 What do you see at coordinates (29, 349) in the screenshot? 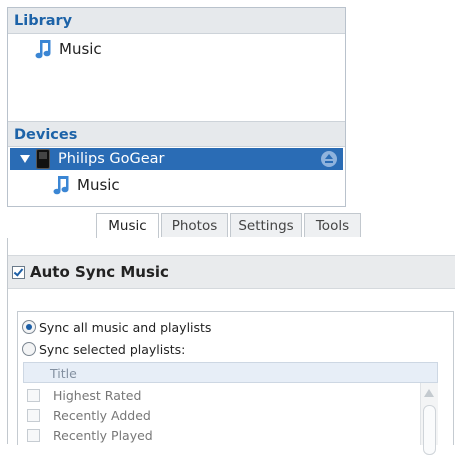
I see `radio-button` at bounding box center [29, 349].